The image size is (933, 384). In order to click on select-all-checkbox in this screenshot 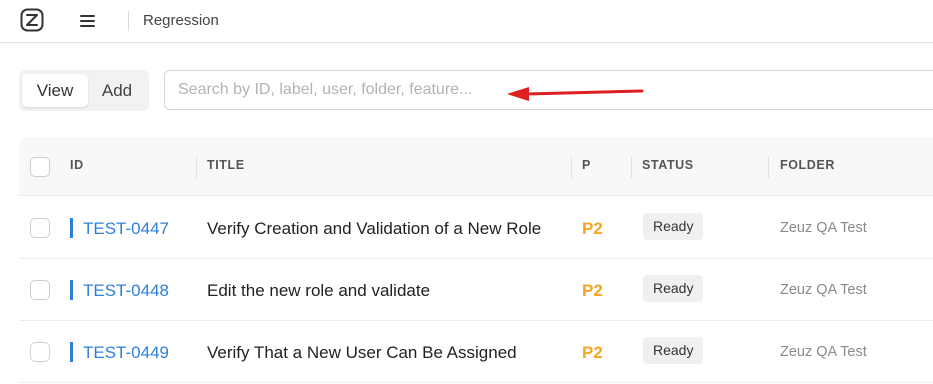, I will do `click(40, 167)`.